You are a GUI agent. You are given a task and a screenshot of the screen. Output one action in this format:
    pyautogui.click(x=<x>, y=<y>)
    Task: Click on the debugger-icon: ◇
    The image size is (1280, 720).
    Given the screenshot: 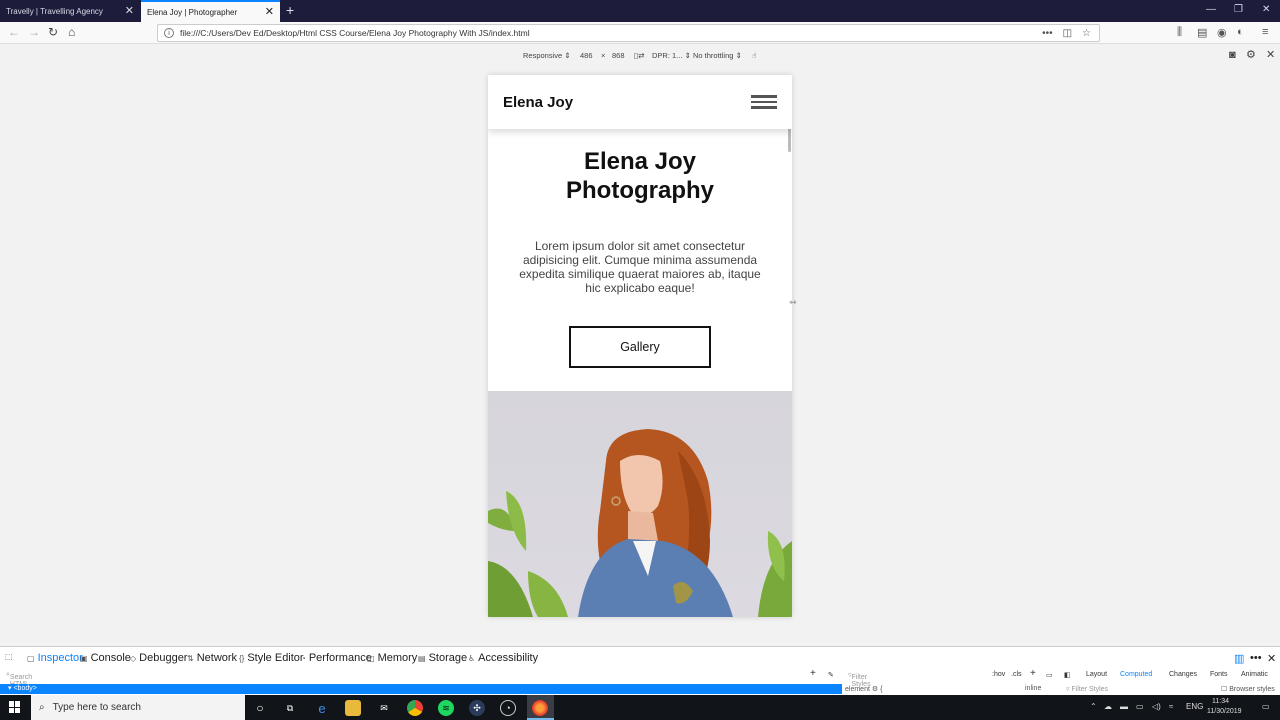 What is the action you would take?
    pyautogui.click(x=133, y=658)
    